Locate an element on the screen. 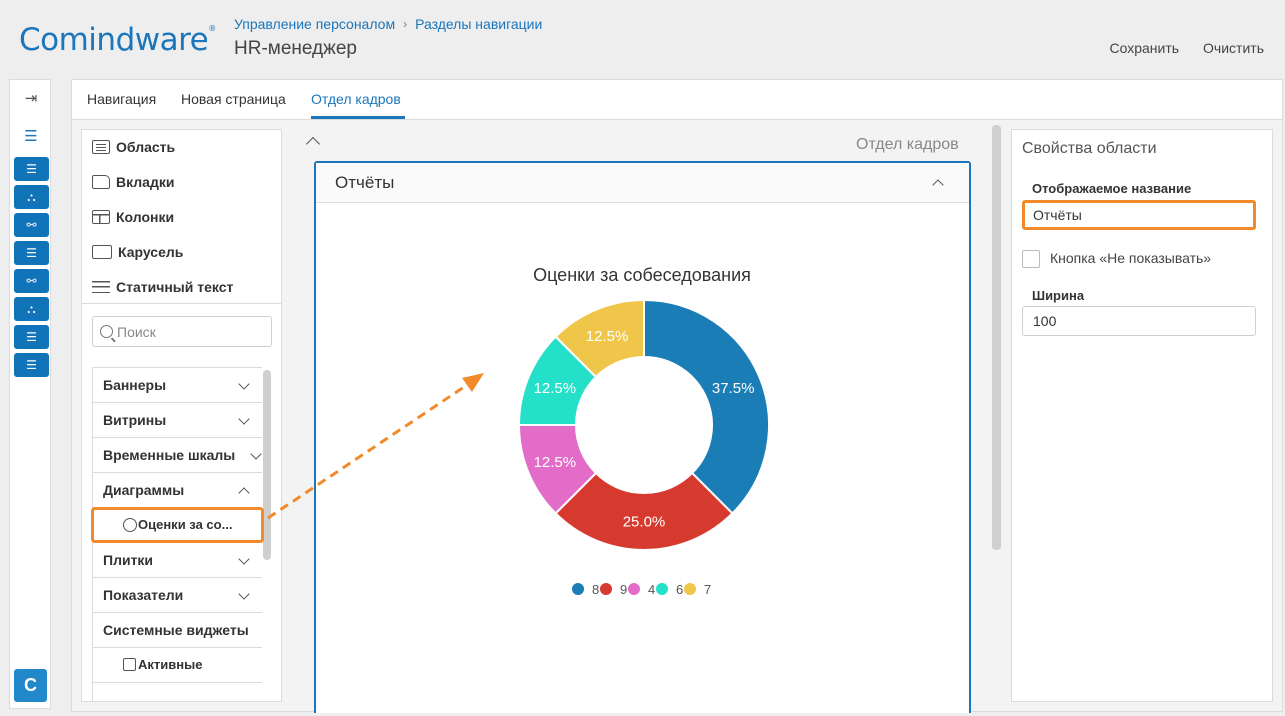  breadcrumb-item-hr: Управление персоналом is located at coordinates (314, 24).